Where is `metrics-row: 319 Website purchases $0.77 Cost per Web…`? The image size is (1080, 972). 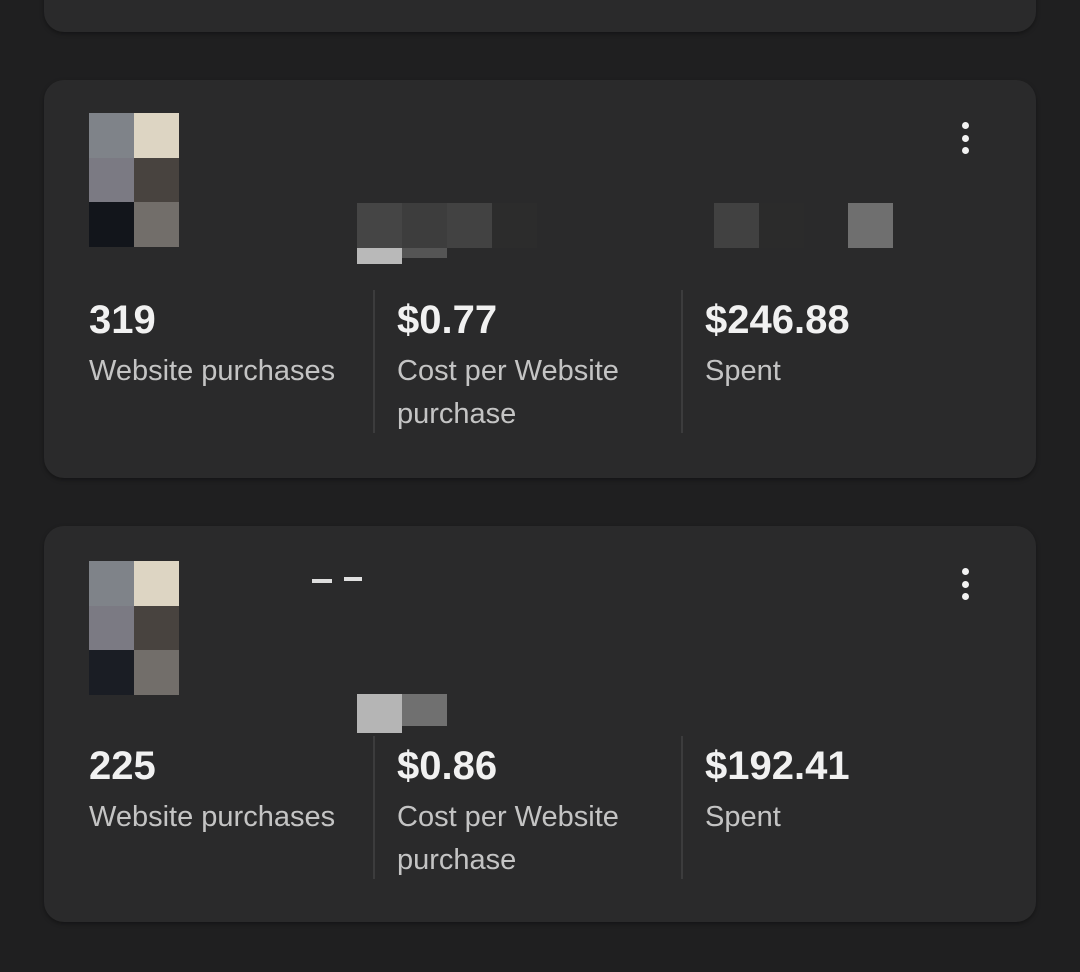
metrics-row: 319 Website purchases $0.77 Cost per Web… is located at coordinates (539, 362).